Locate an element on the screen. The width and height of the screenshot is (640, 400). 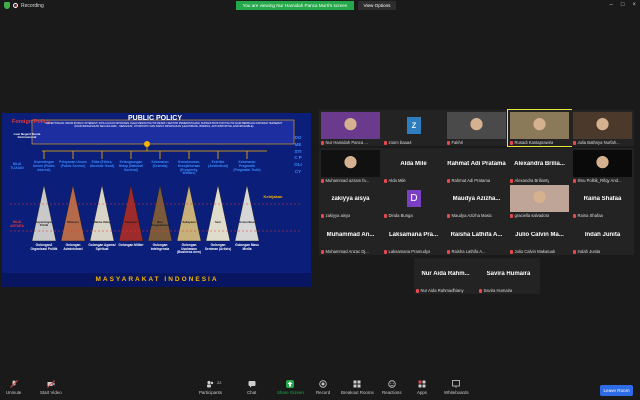
nilai-antara-value: Efisiensi is located at coordinates (73, 222).